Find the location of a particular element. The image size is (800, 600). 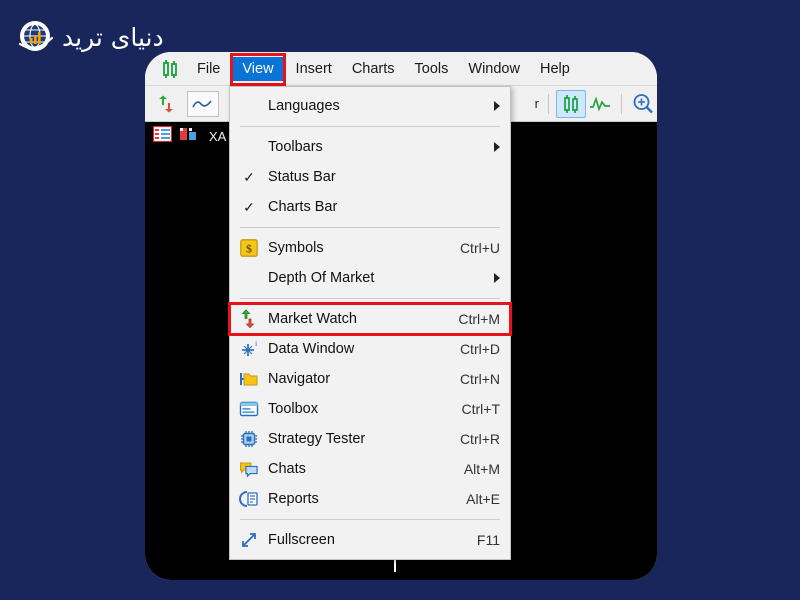

menu-option-status-bar: ✓ Status Bar is located at coordinates (370, 177).